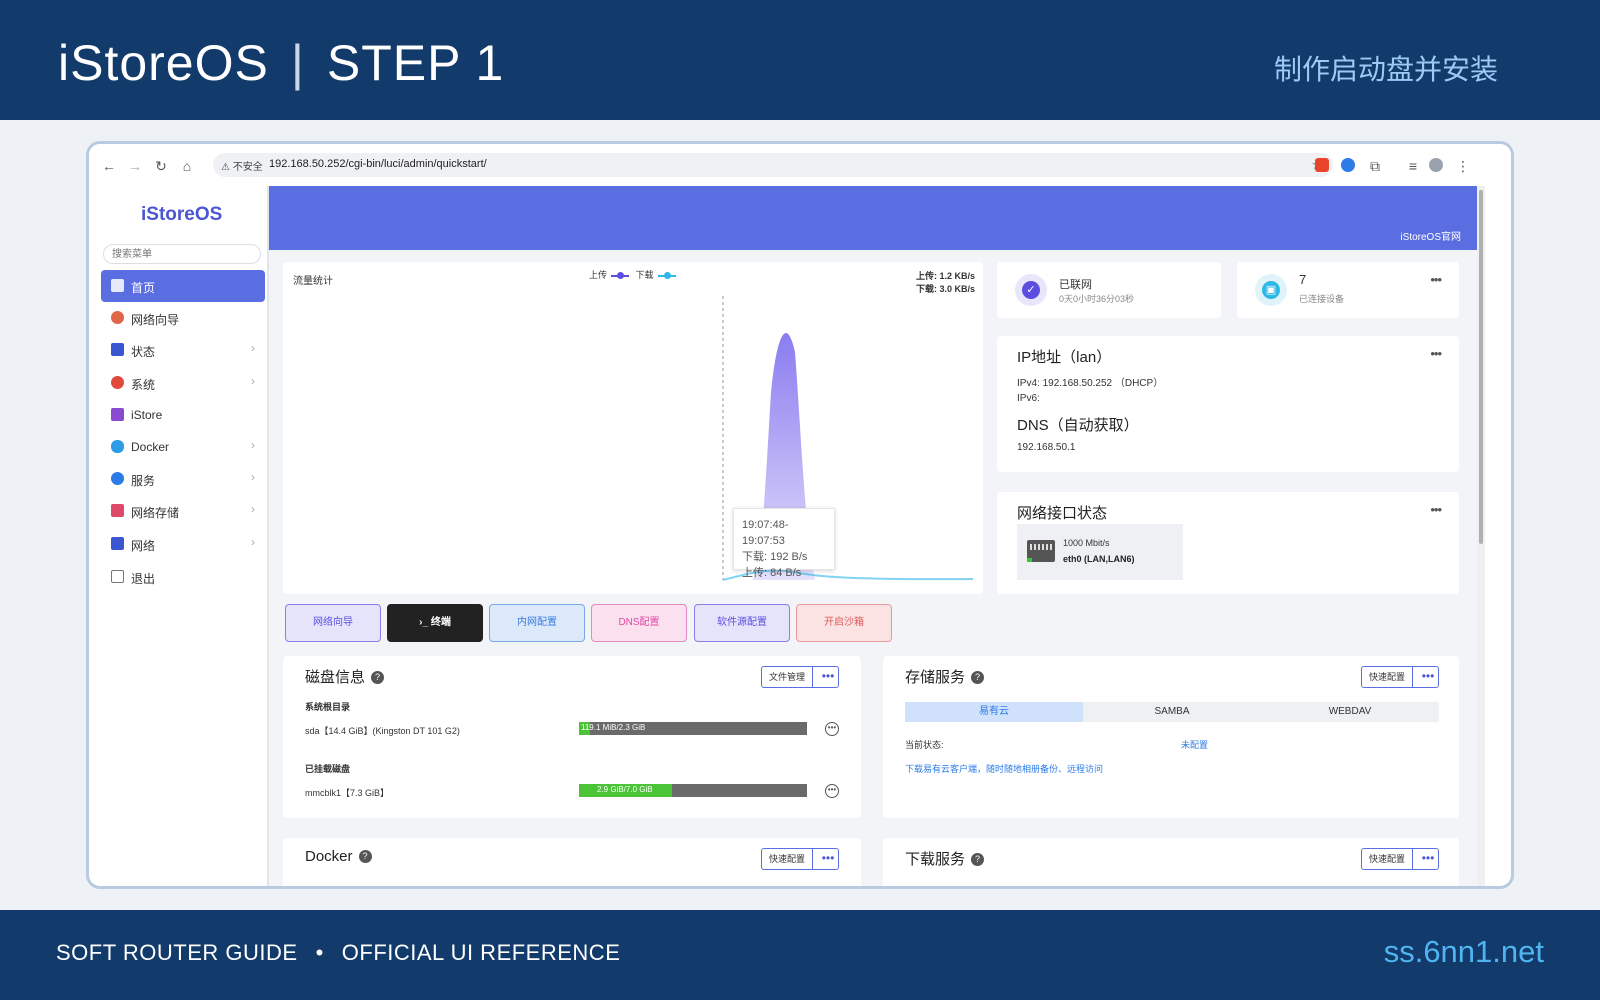  I want to click on mounted-disk-menu-button: •••, so click(832, 791).